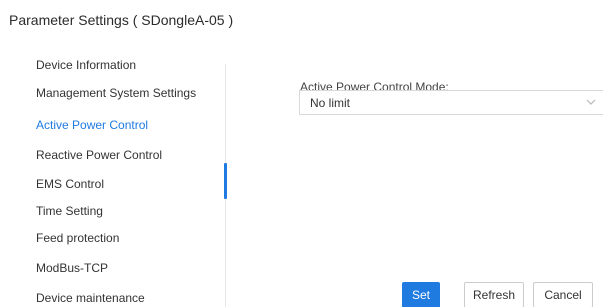 The height and width of the screenshot is (307, 603). What do you see at coordinates (116, 93) in the screenshot?
I see `sidebar-item-management-system-settings: Management System Settings` at bounding box center [116, 93].